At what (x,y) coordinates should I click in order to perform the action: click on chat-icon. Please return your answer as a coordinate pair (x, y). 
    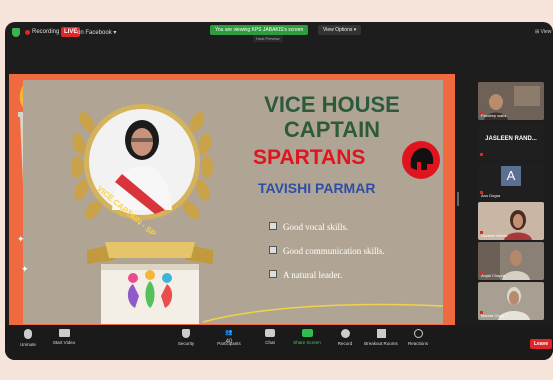
    Looking at the image, I should click on (270, 333).